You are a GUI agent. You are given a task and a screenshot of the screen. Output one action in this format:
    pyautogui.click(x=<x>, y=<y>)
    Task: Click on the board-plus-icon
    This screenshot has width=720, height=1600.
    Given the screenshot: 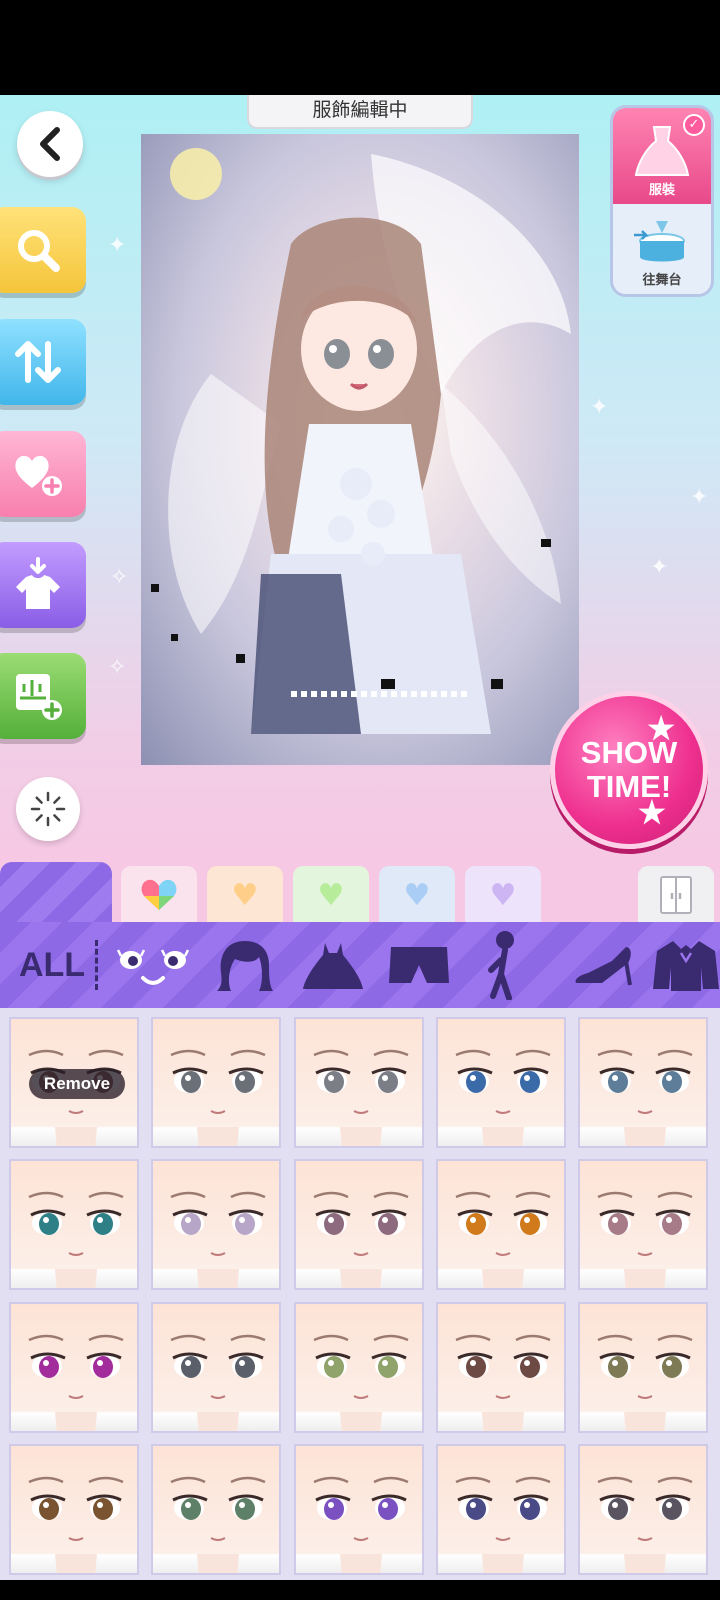 What is the action you would take?
    pyautogui.click(x=39, y=697)
    